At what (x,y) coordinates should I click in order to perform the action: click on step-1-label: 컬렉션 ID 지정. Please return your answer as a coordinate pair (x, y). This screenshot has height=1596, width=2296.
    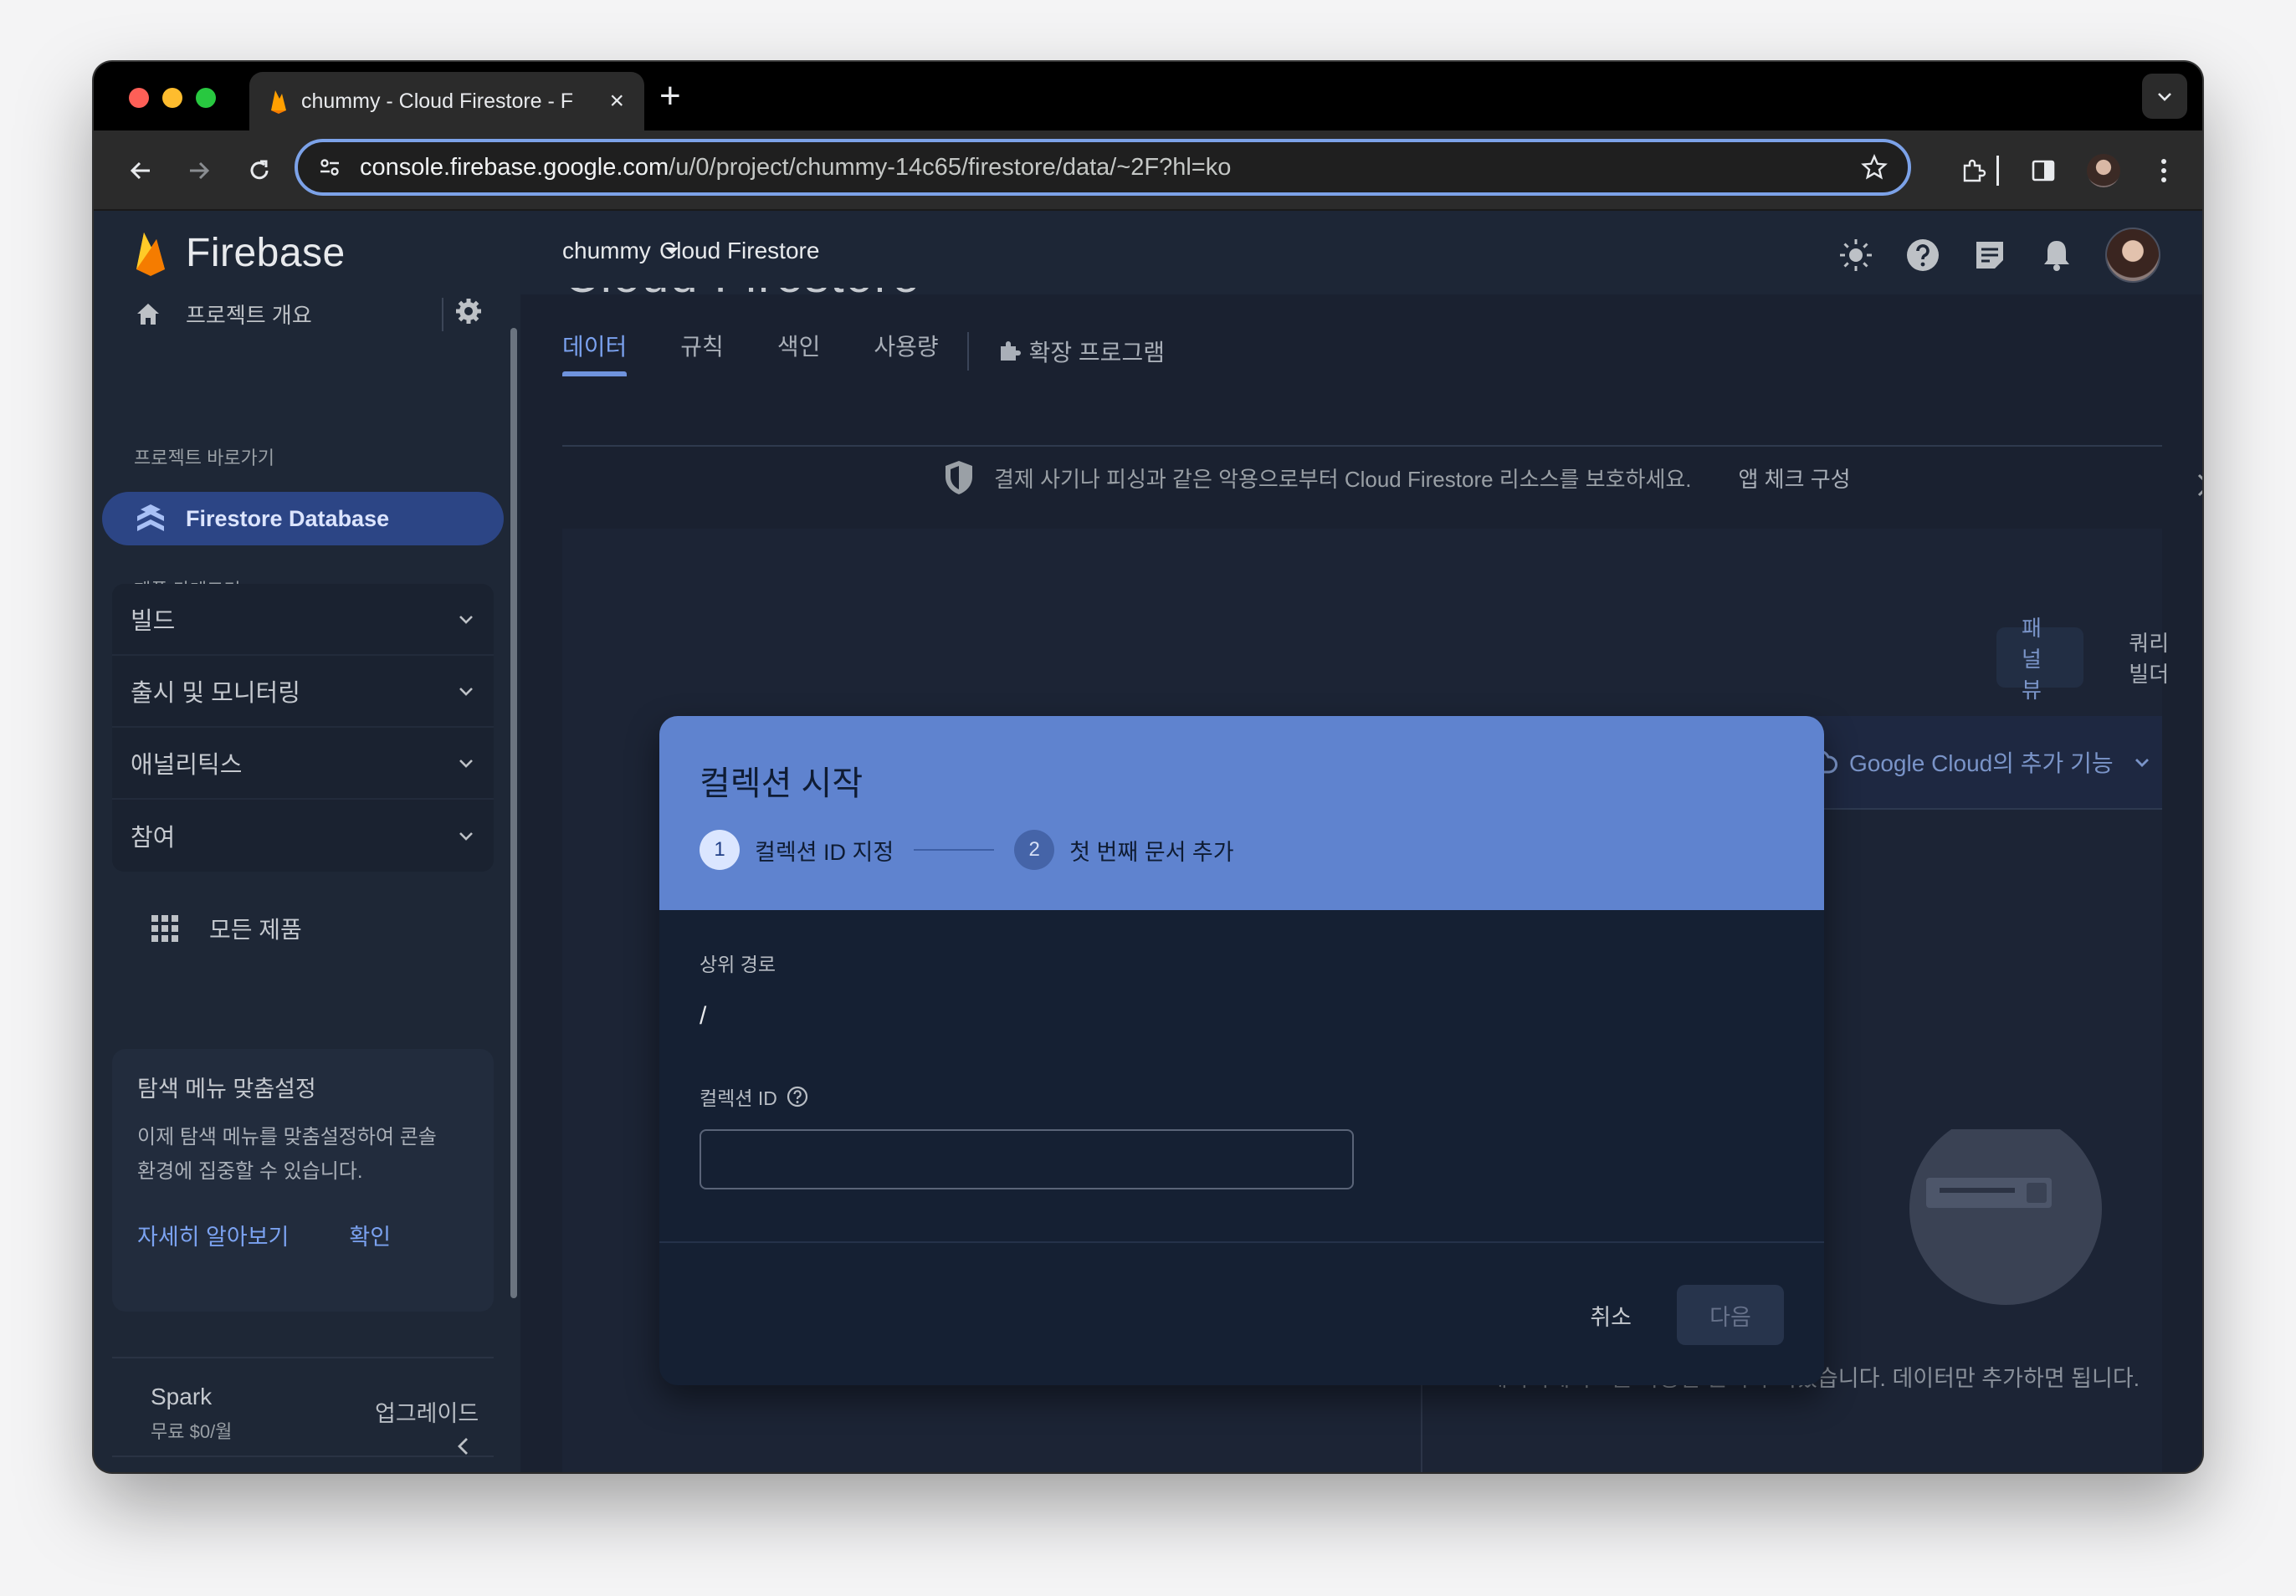
    Looking at the image, I should click on (824, 852).